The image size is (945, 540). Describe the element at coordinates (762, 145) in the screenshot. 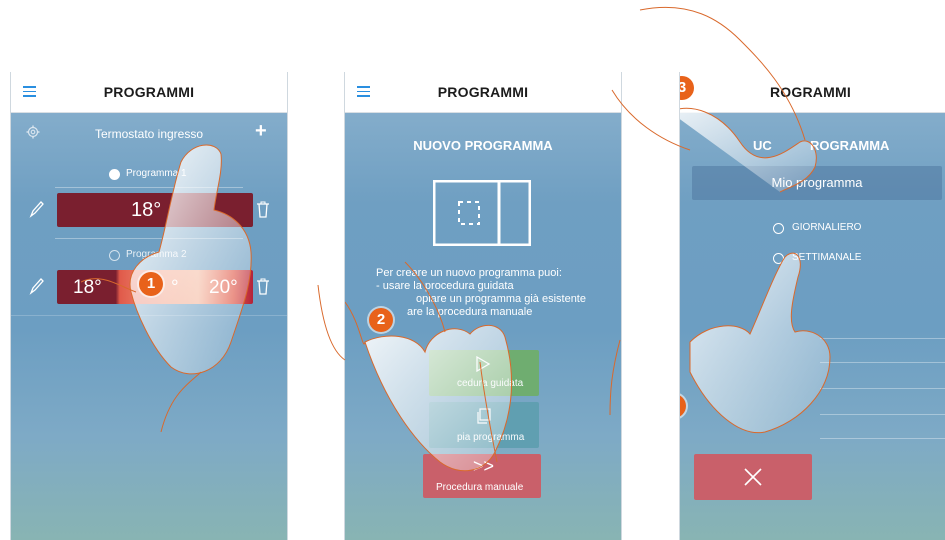

I see `section-heading-left: UC` at that location.